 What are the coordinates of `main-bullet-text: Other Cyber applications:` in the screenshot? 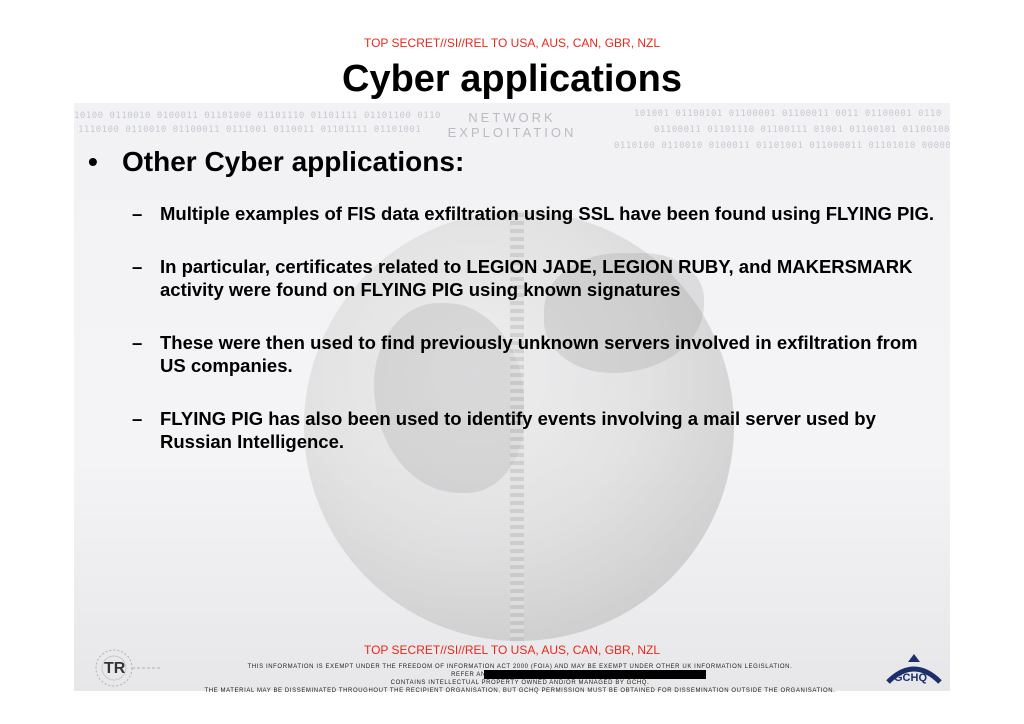 It's located at (293, 161).